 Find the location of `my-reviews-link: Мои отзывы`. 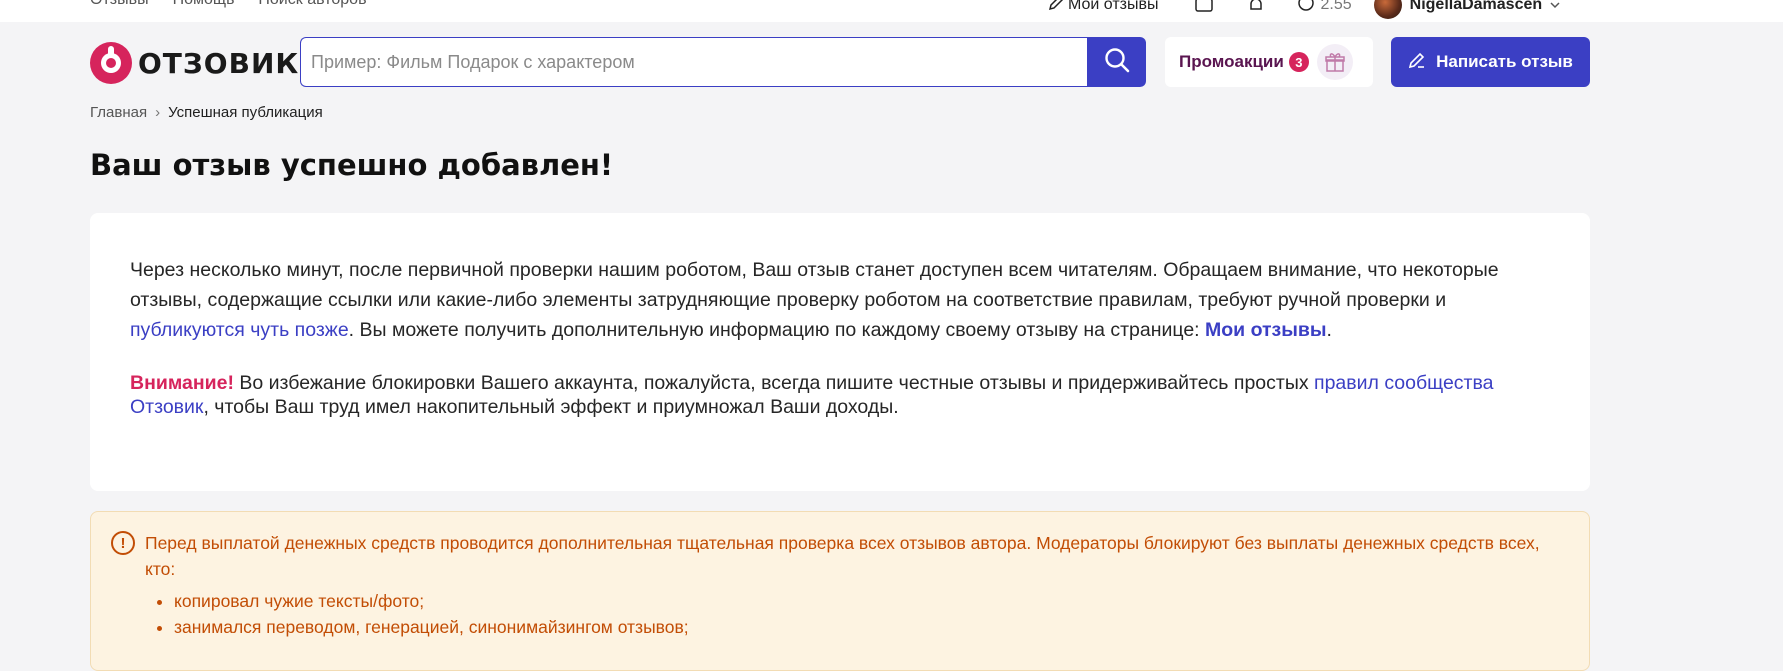

my-reviews-link: Мои отзывы is located at coordinates (1103, 8).